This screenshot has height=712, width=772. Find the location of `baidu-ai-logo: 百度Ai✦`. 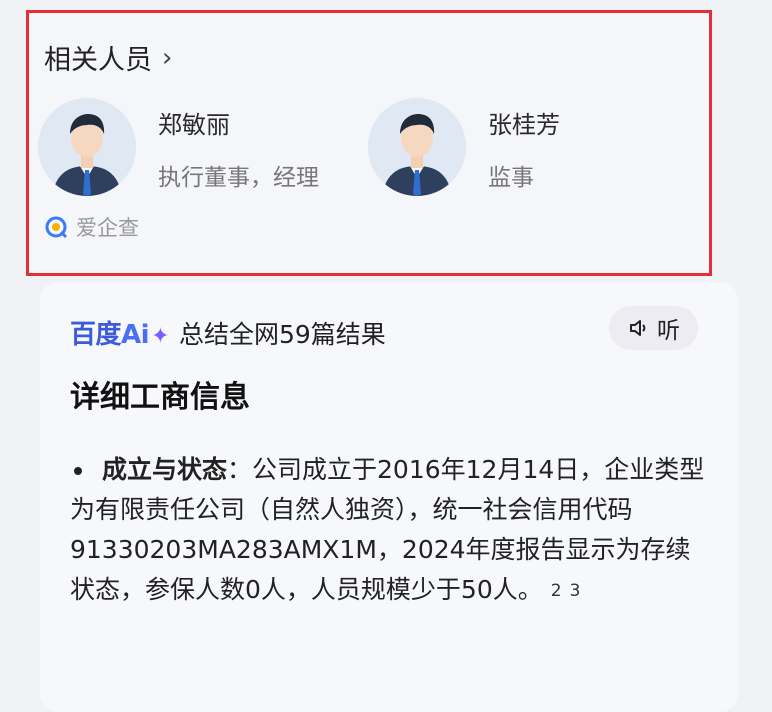

baidu-ai-logo: 百度Ai✦ is located at coordinates (119, 332).